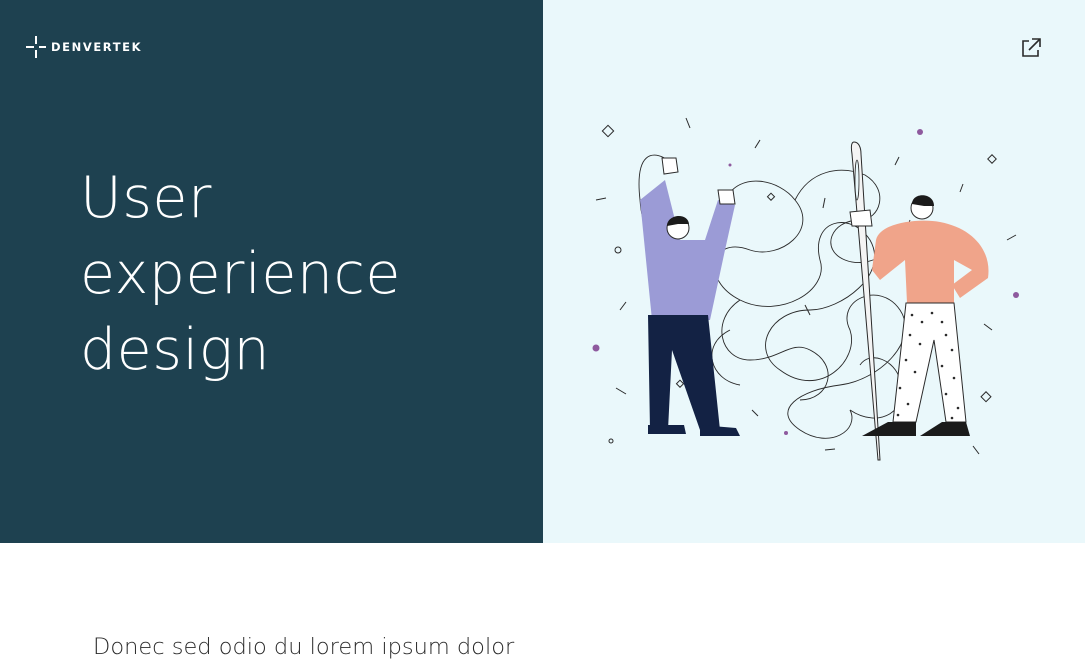 This screenshot has height=661, width=1085. What do you see at coordinates (36, 47) in the screenshot?
I see `logo-mark-icon` at bounding box center [36, 47].